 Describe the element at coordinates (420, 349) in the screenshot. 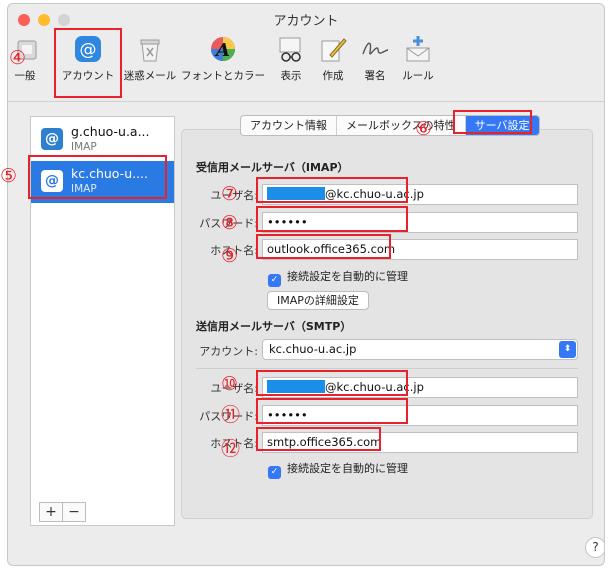

I see `smtp-account-select: kc.chuo-u.ac.jp ⬍` at that location.